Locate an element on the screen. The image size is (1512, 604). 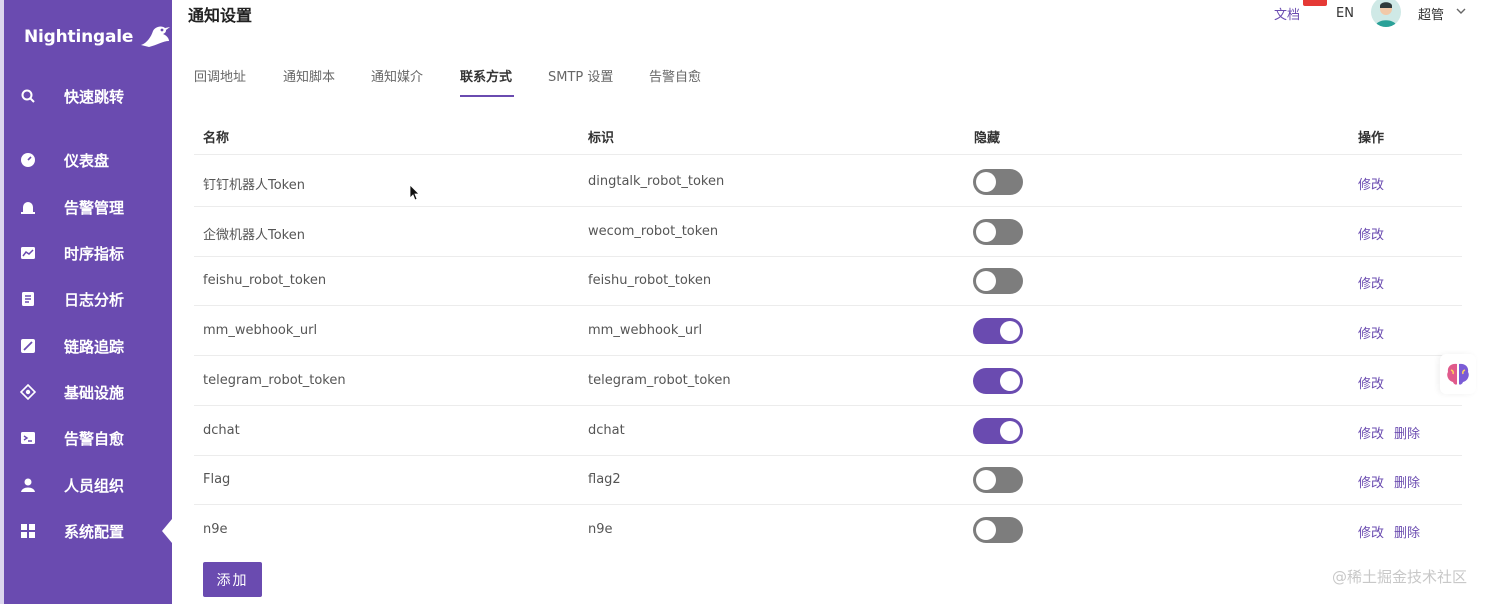
table-header-divider is located at coordinates (828, 154).